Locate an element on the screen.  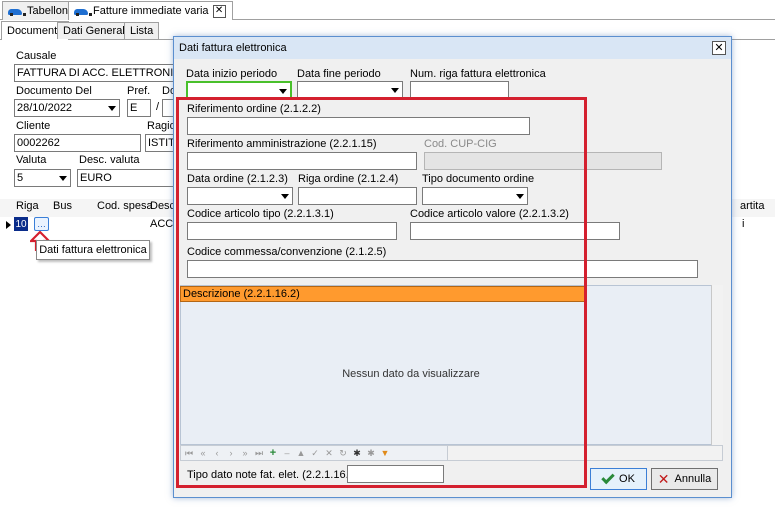
tab-lista: Lista is located at coordinates (142, 30).